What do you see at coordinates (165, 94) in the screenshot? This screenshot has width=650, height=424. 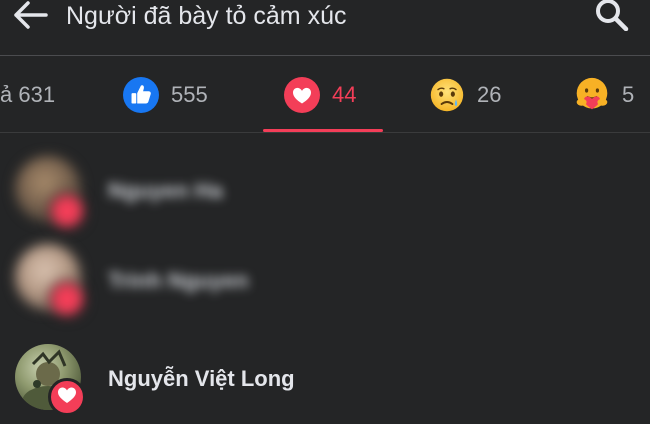 I see `tab-like: 555` at bounding box center [165, 94].